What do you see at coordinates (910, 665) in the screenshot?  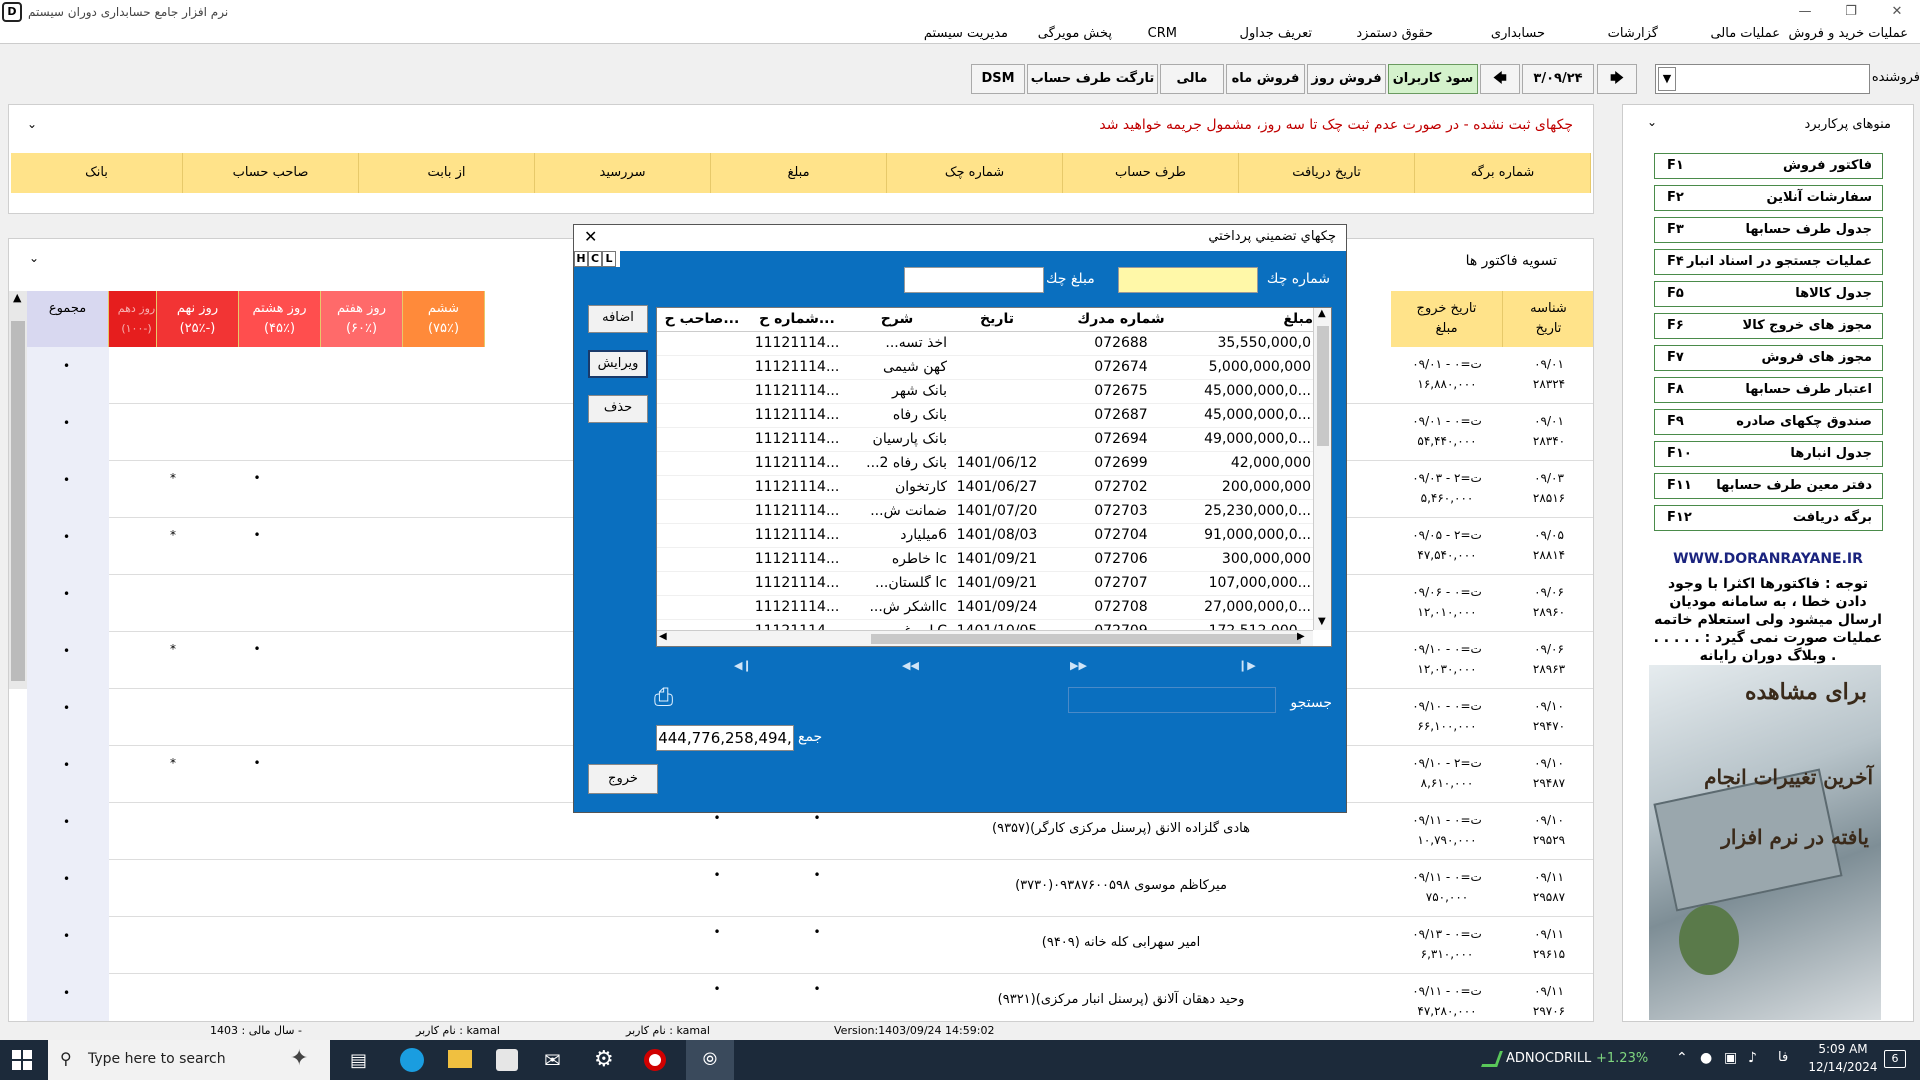 I see `prev-record-icon: ◀◀` at bounding box center [910, 665].